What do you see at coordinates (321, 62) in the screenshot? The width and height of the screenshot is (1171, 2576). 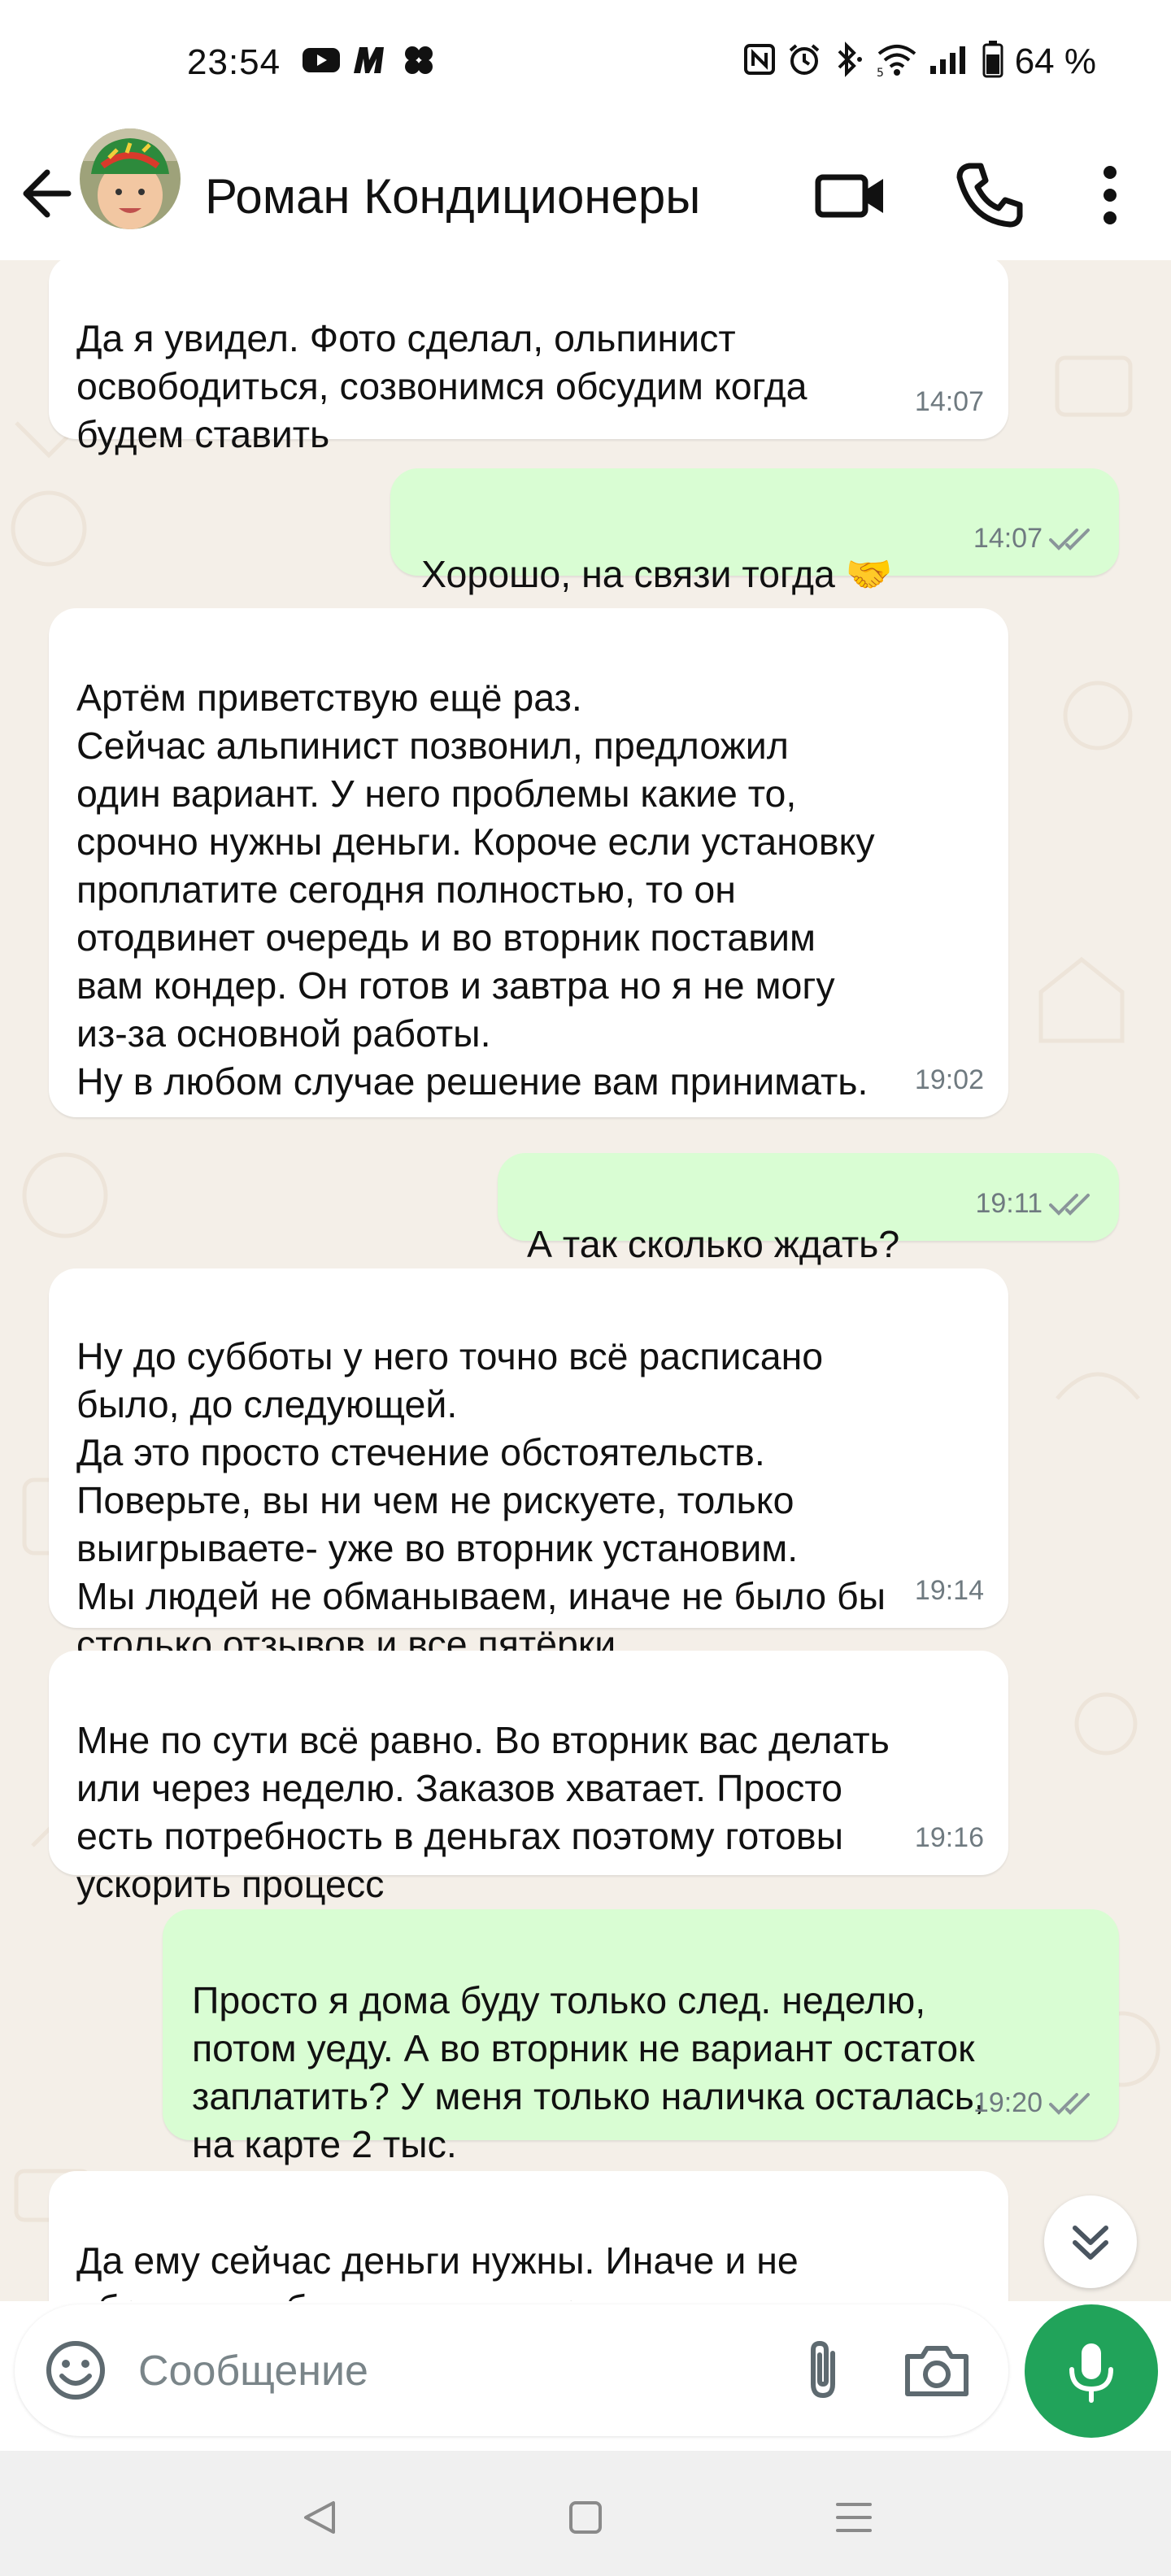 I see `youtube-icon` at bounding box center [321, 62].